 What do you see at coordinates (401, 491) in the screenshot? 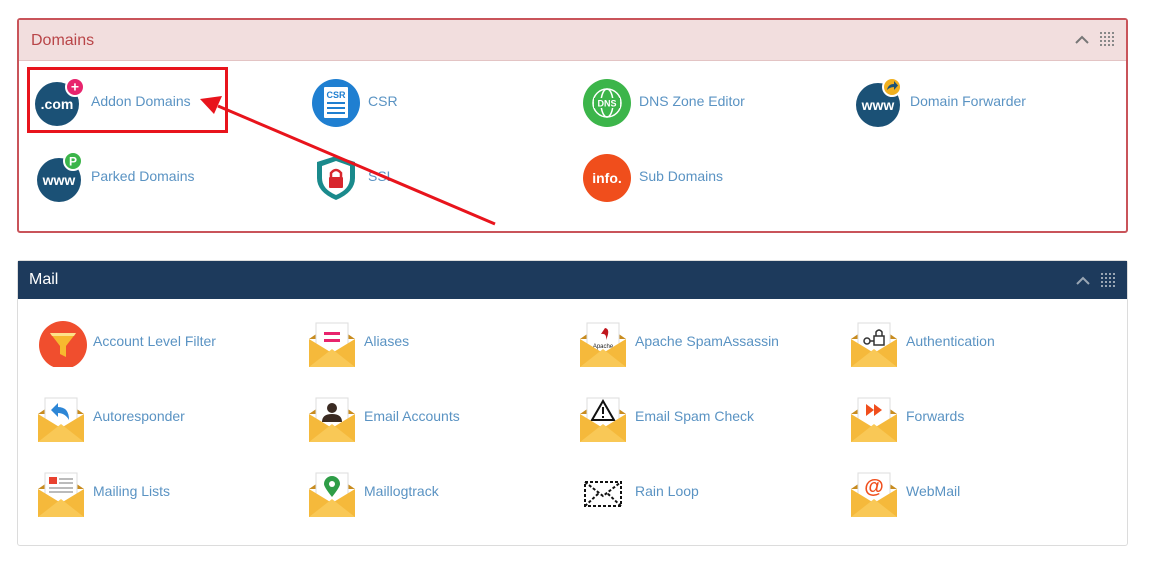
I see `maillogtrack-label: Maillogtrack` at bounding box center [401, 491].